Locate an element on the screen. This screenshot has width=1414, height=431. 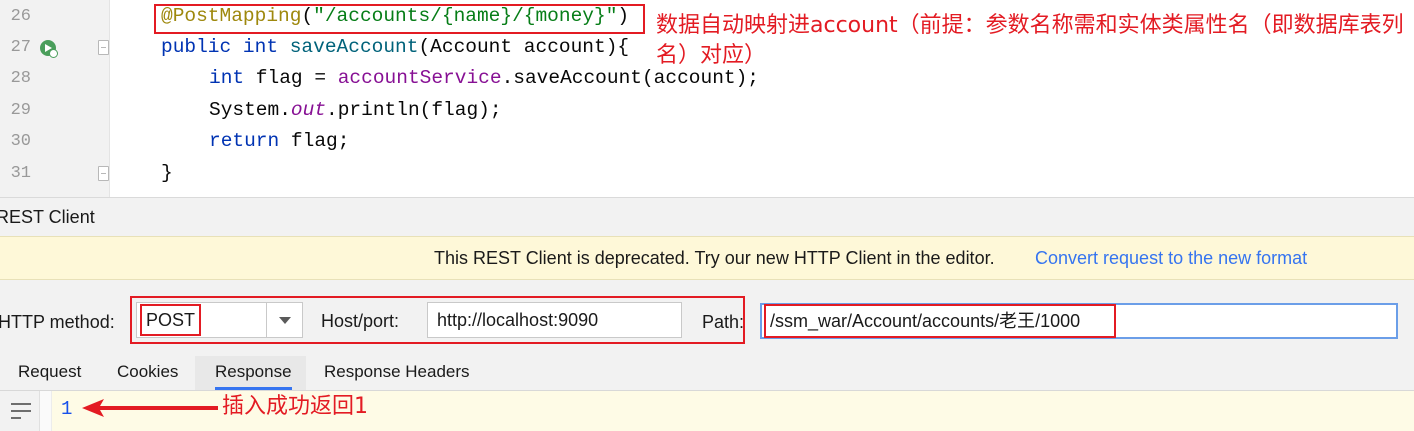
code-line: 30 return flag; is located at coordinates (707, 141).